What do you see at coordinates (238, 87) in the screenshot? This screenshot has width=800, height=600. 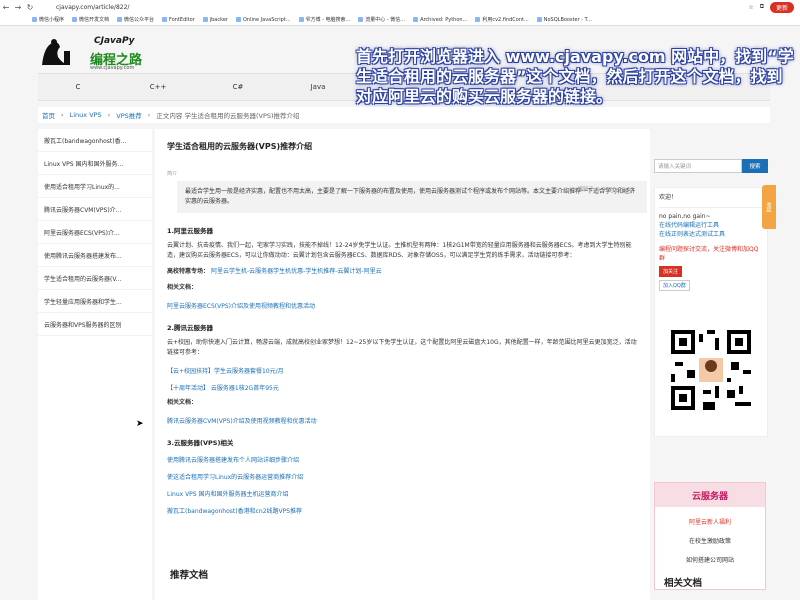 I see `nav-item-csharp: C#` at bounding box center [238, 87].